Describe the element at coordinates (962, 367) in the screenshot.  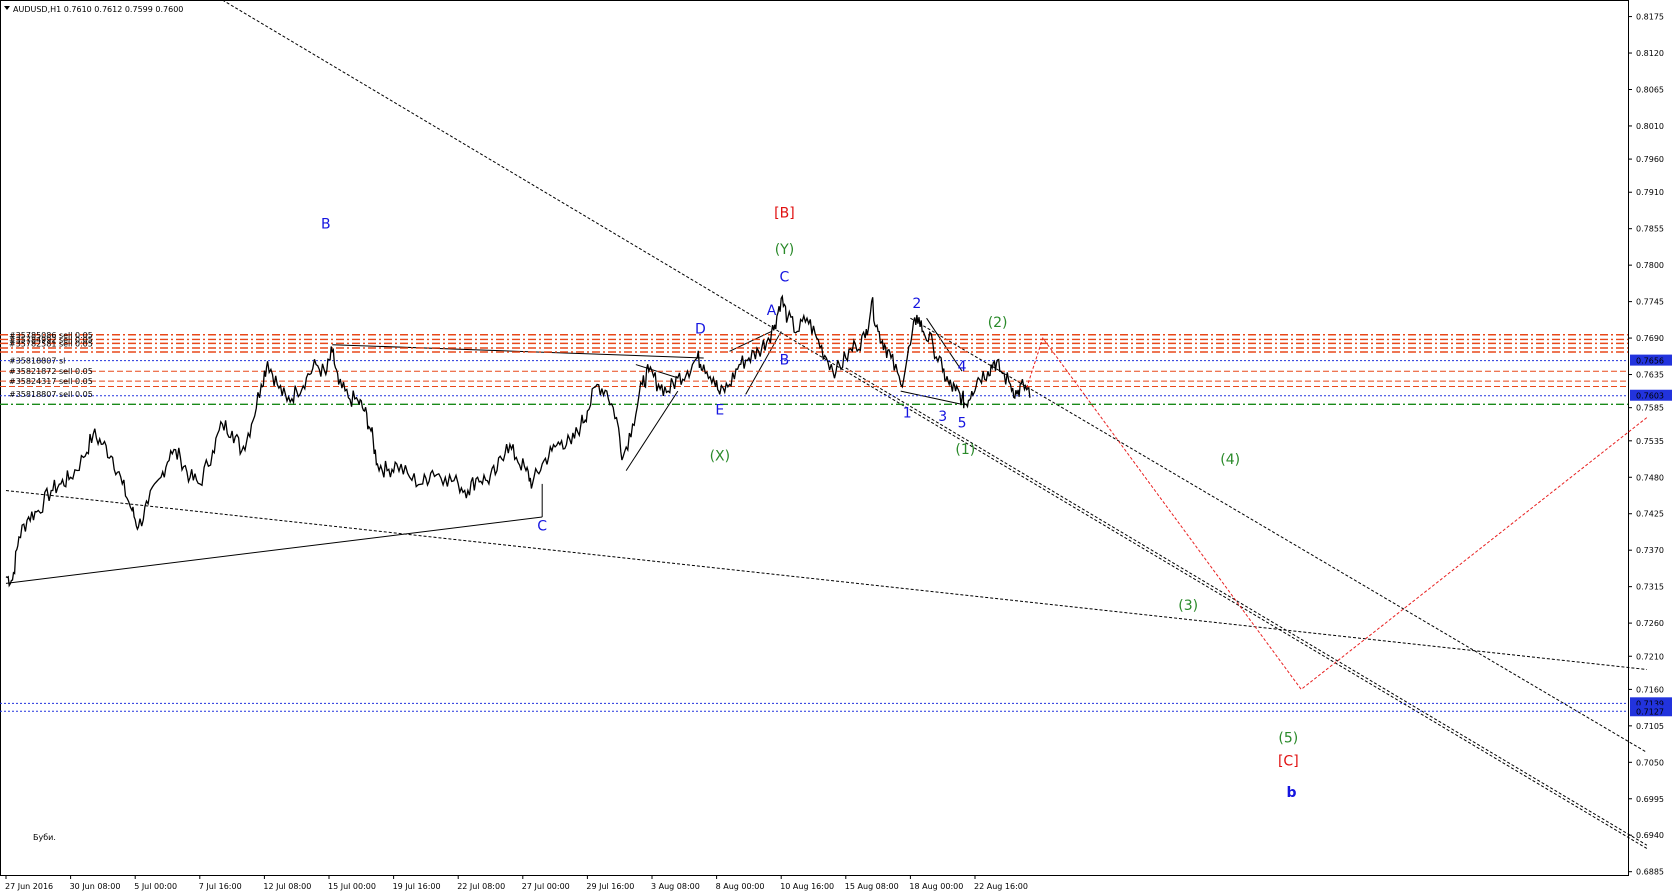
I see `wave-label: 4` at that location.